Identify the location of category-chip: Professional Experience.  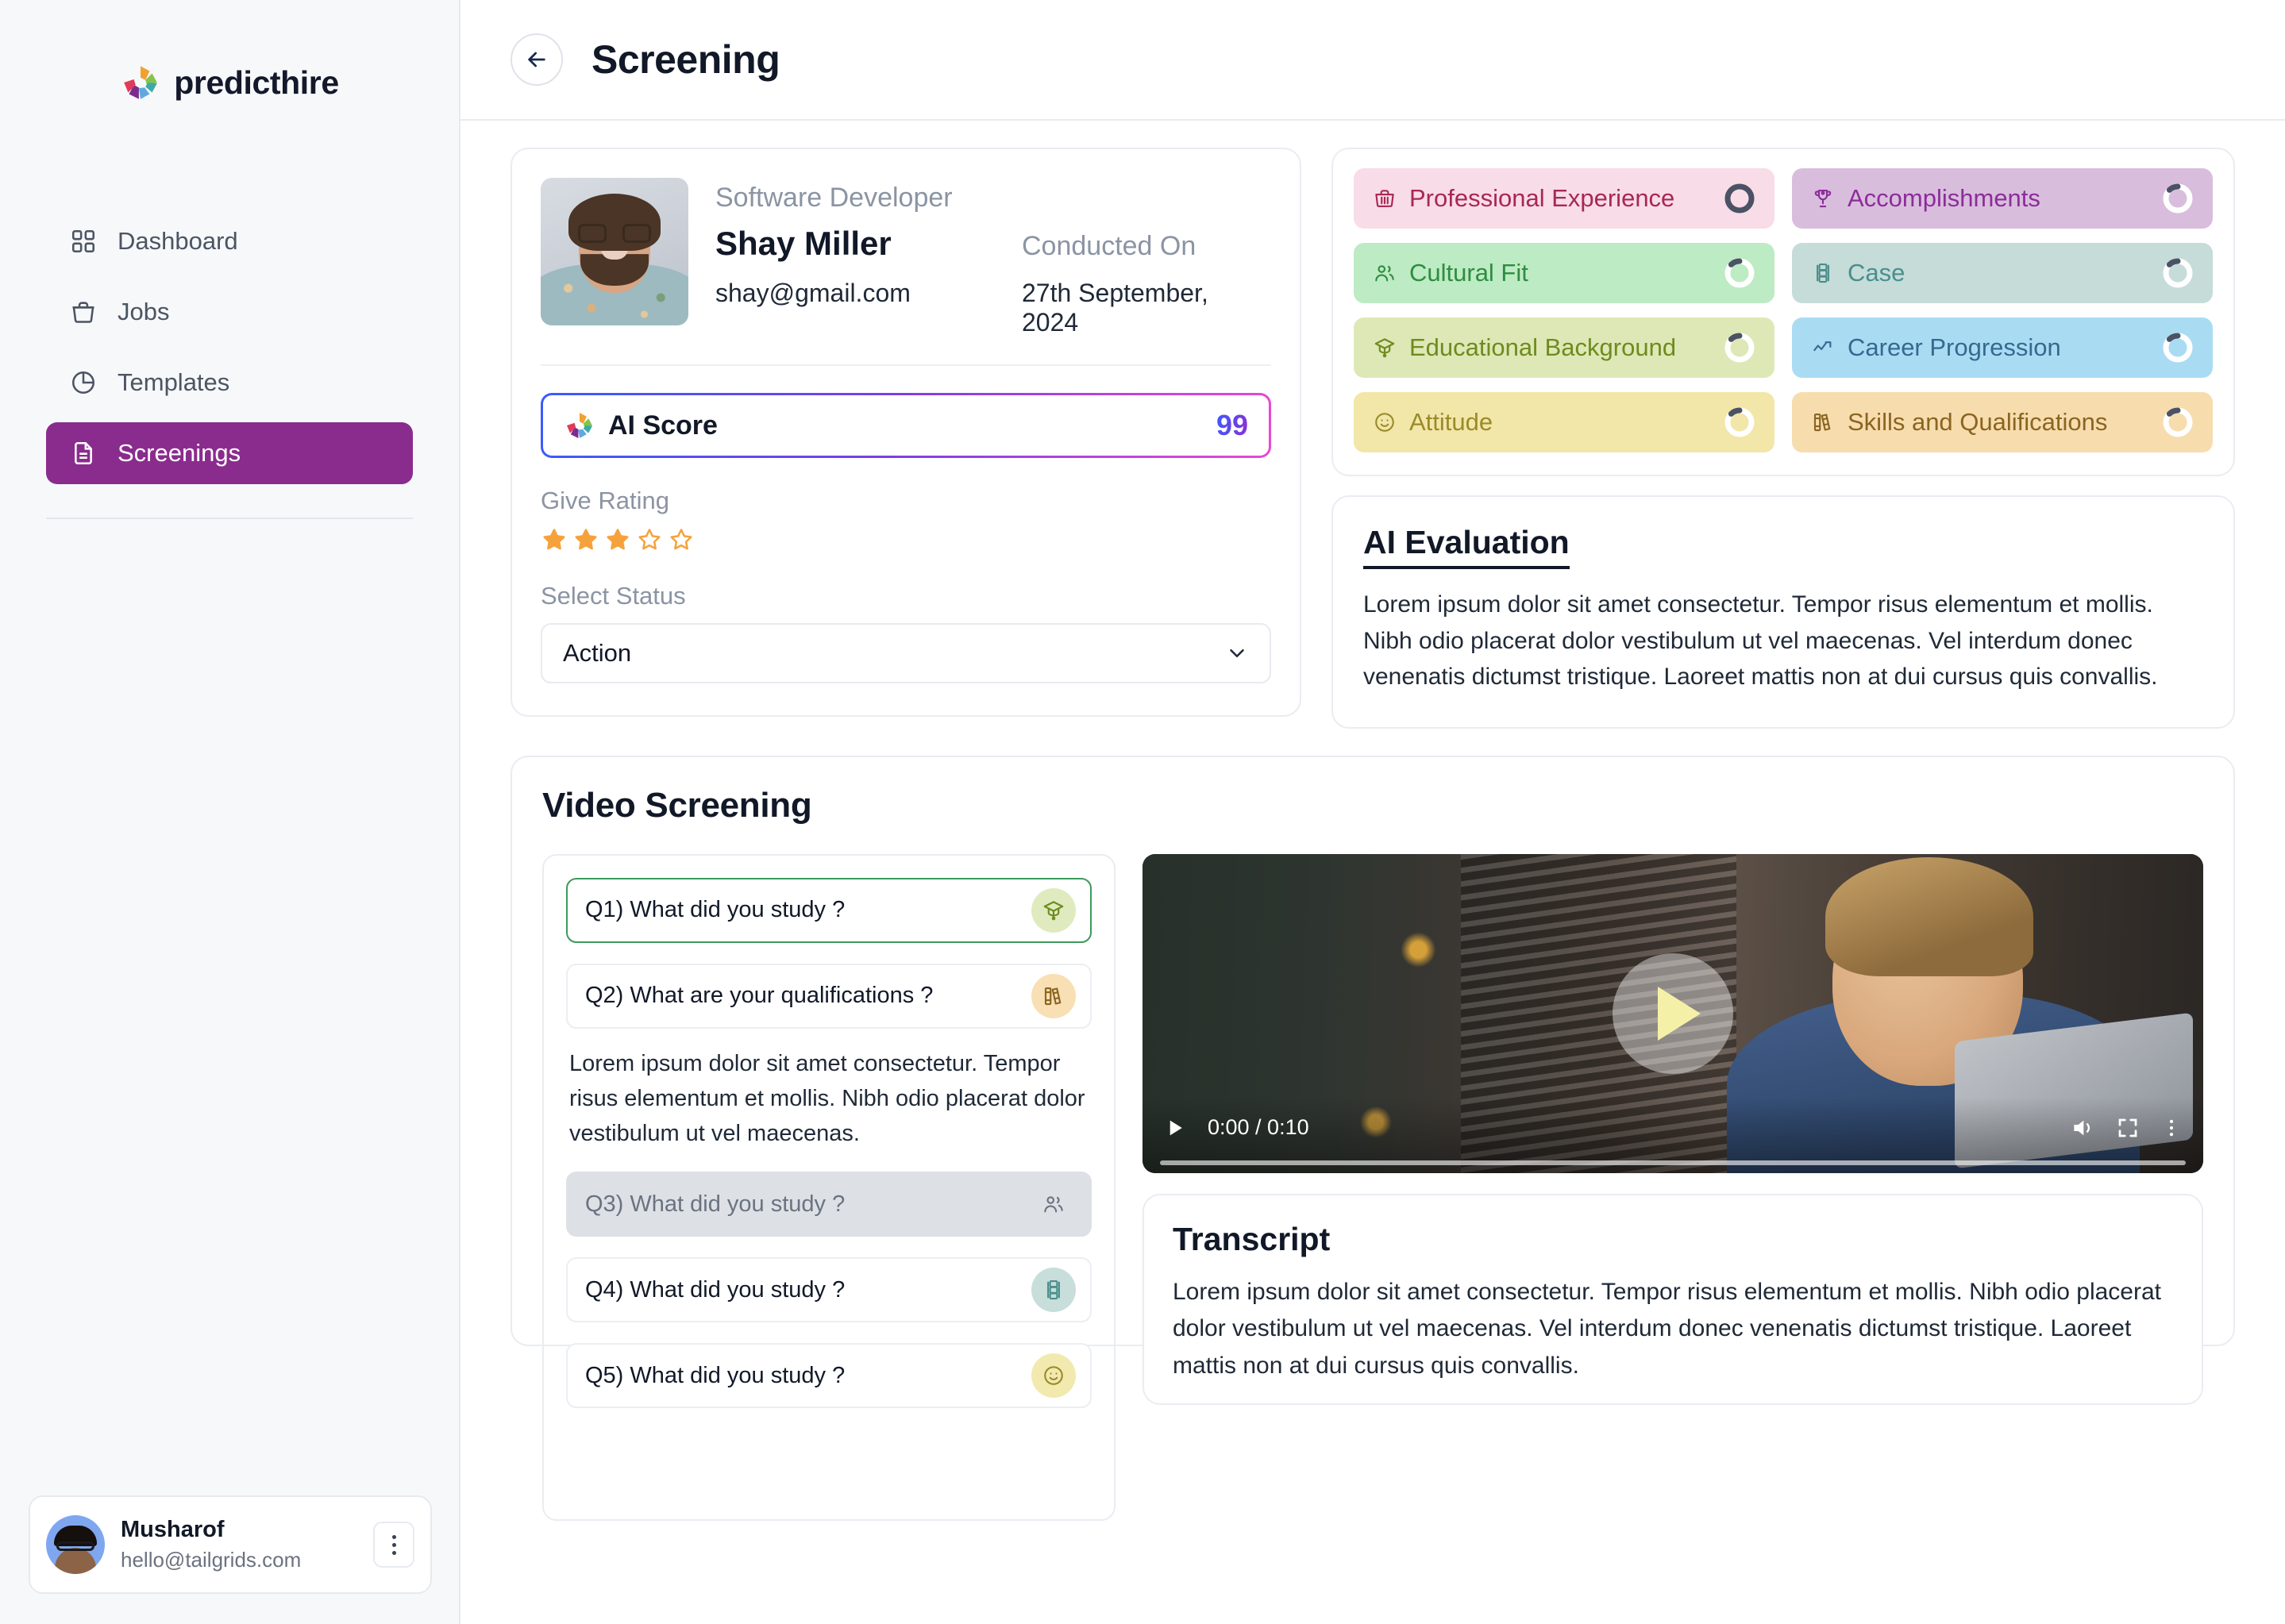
(1564, 198).